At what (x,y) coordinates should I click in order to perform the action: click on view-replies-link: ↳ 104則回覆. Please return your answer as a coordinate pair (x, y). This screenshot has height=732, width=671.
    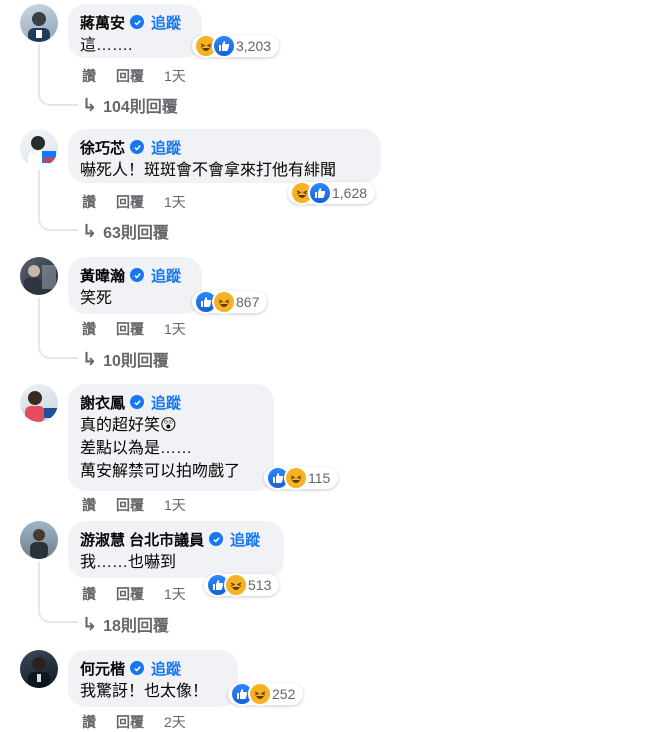
    Looking at the image, I should click on (130, 105).